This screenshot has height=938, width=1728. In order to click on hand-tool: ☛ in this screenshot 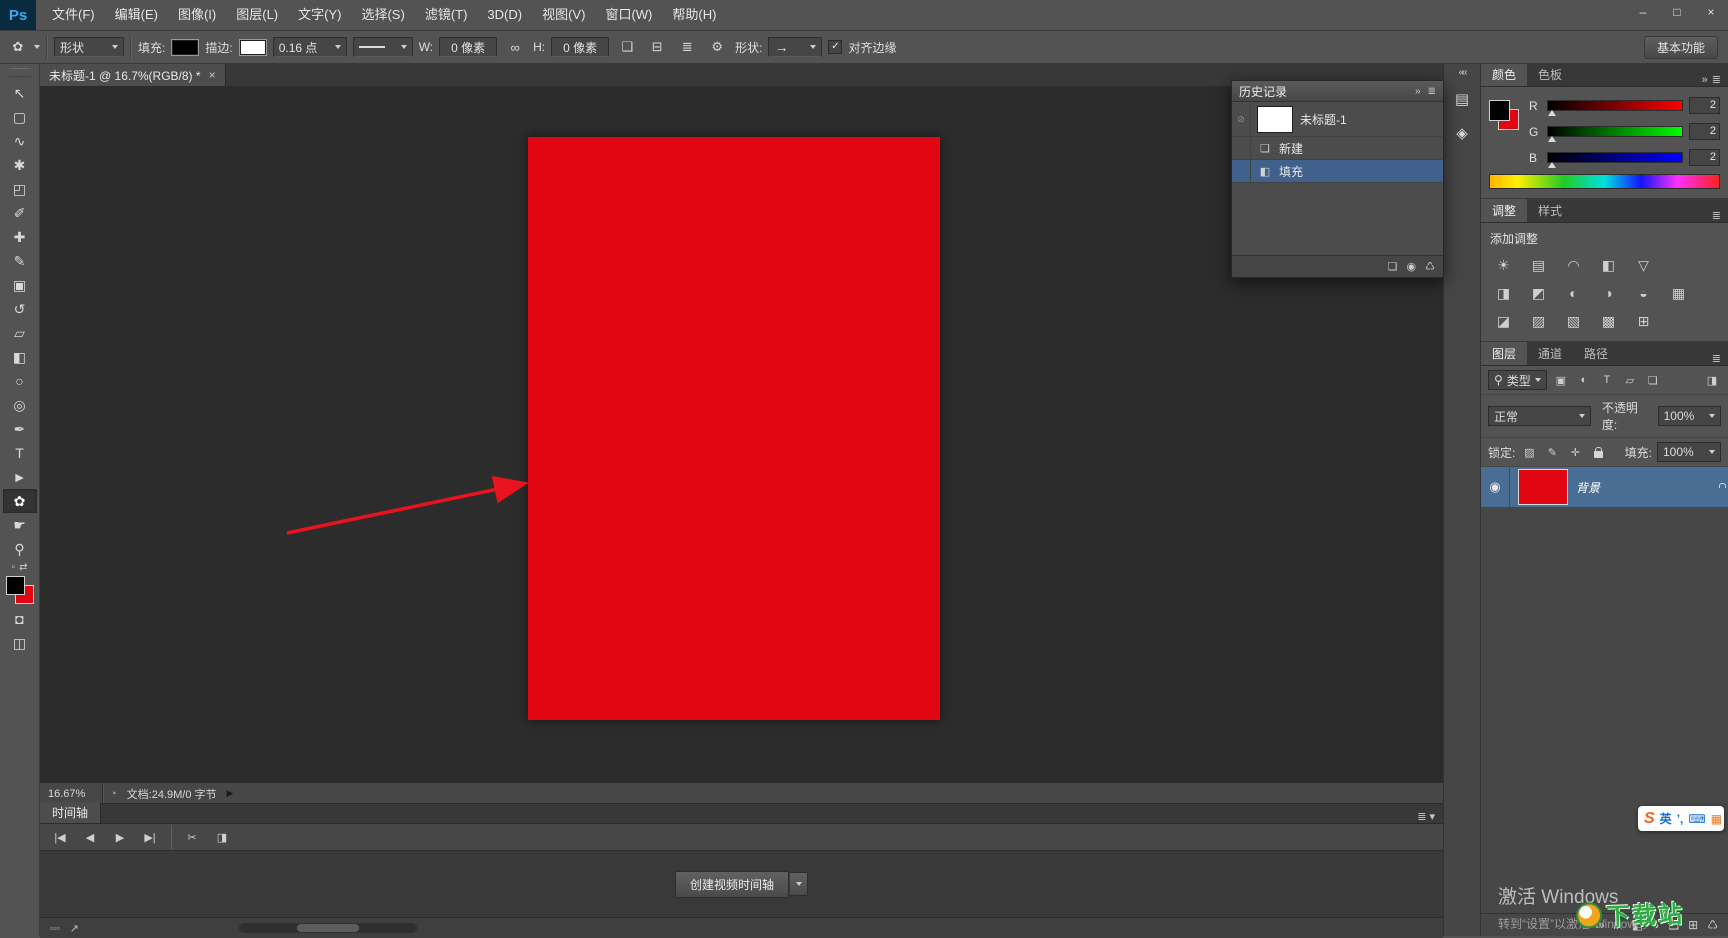, I will do `click(20, 525)`.